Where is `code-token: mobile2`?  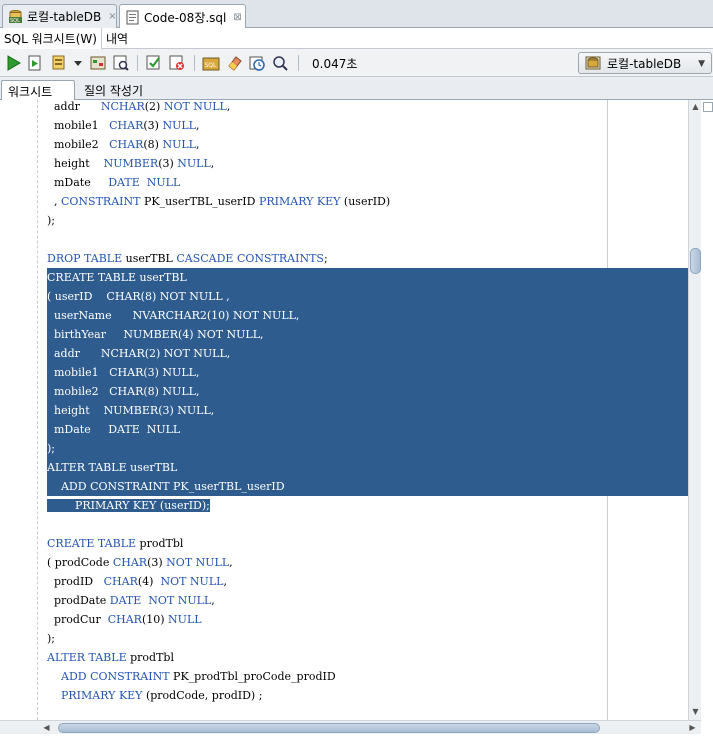
code-token: mobile2 is located at coordinates (78, 144).